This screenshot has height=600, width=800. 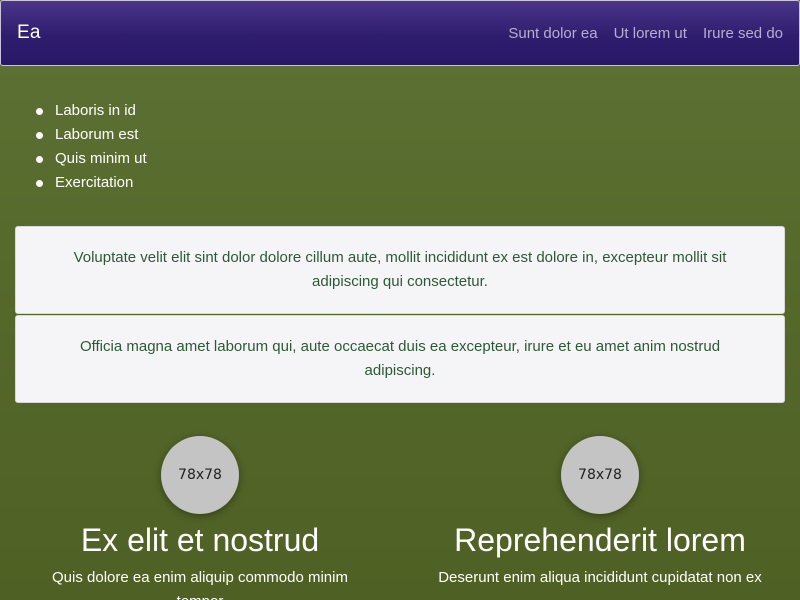 I want to click on nav-link-irure-sed-do: Irure sed do, so click(x=743, y=33).